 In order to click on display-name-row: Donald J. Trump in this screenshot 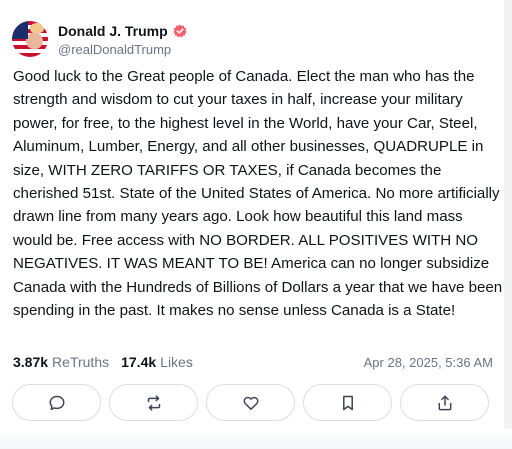, I will do `click(122, 30)`.